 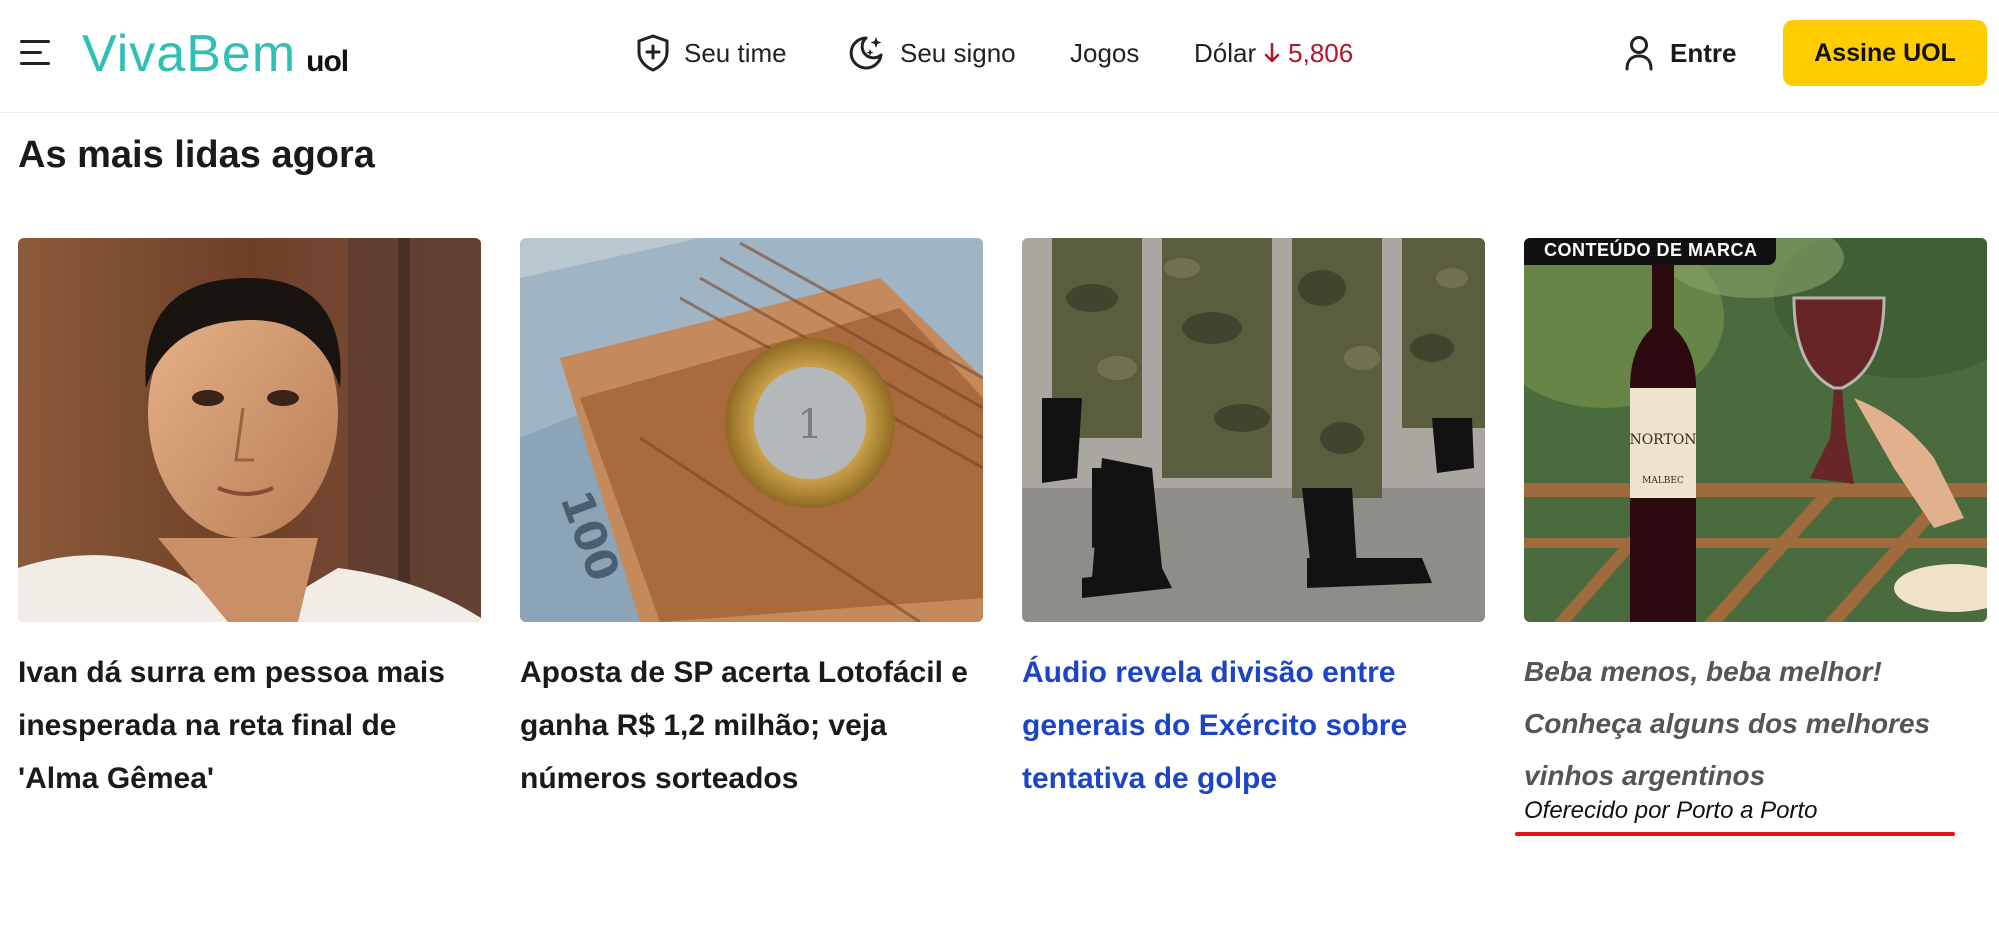 What do you see at coordinates (1253, 430) in the screenshot?
I see `news-thumbnail-soldiers-boots` at bounding box center [1253, 430].